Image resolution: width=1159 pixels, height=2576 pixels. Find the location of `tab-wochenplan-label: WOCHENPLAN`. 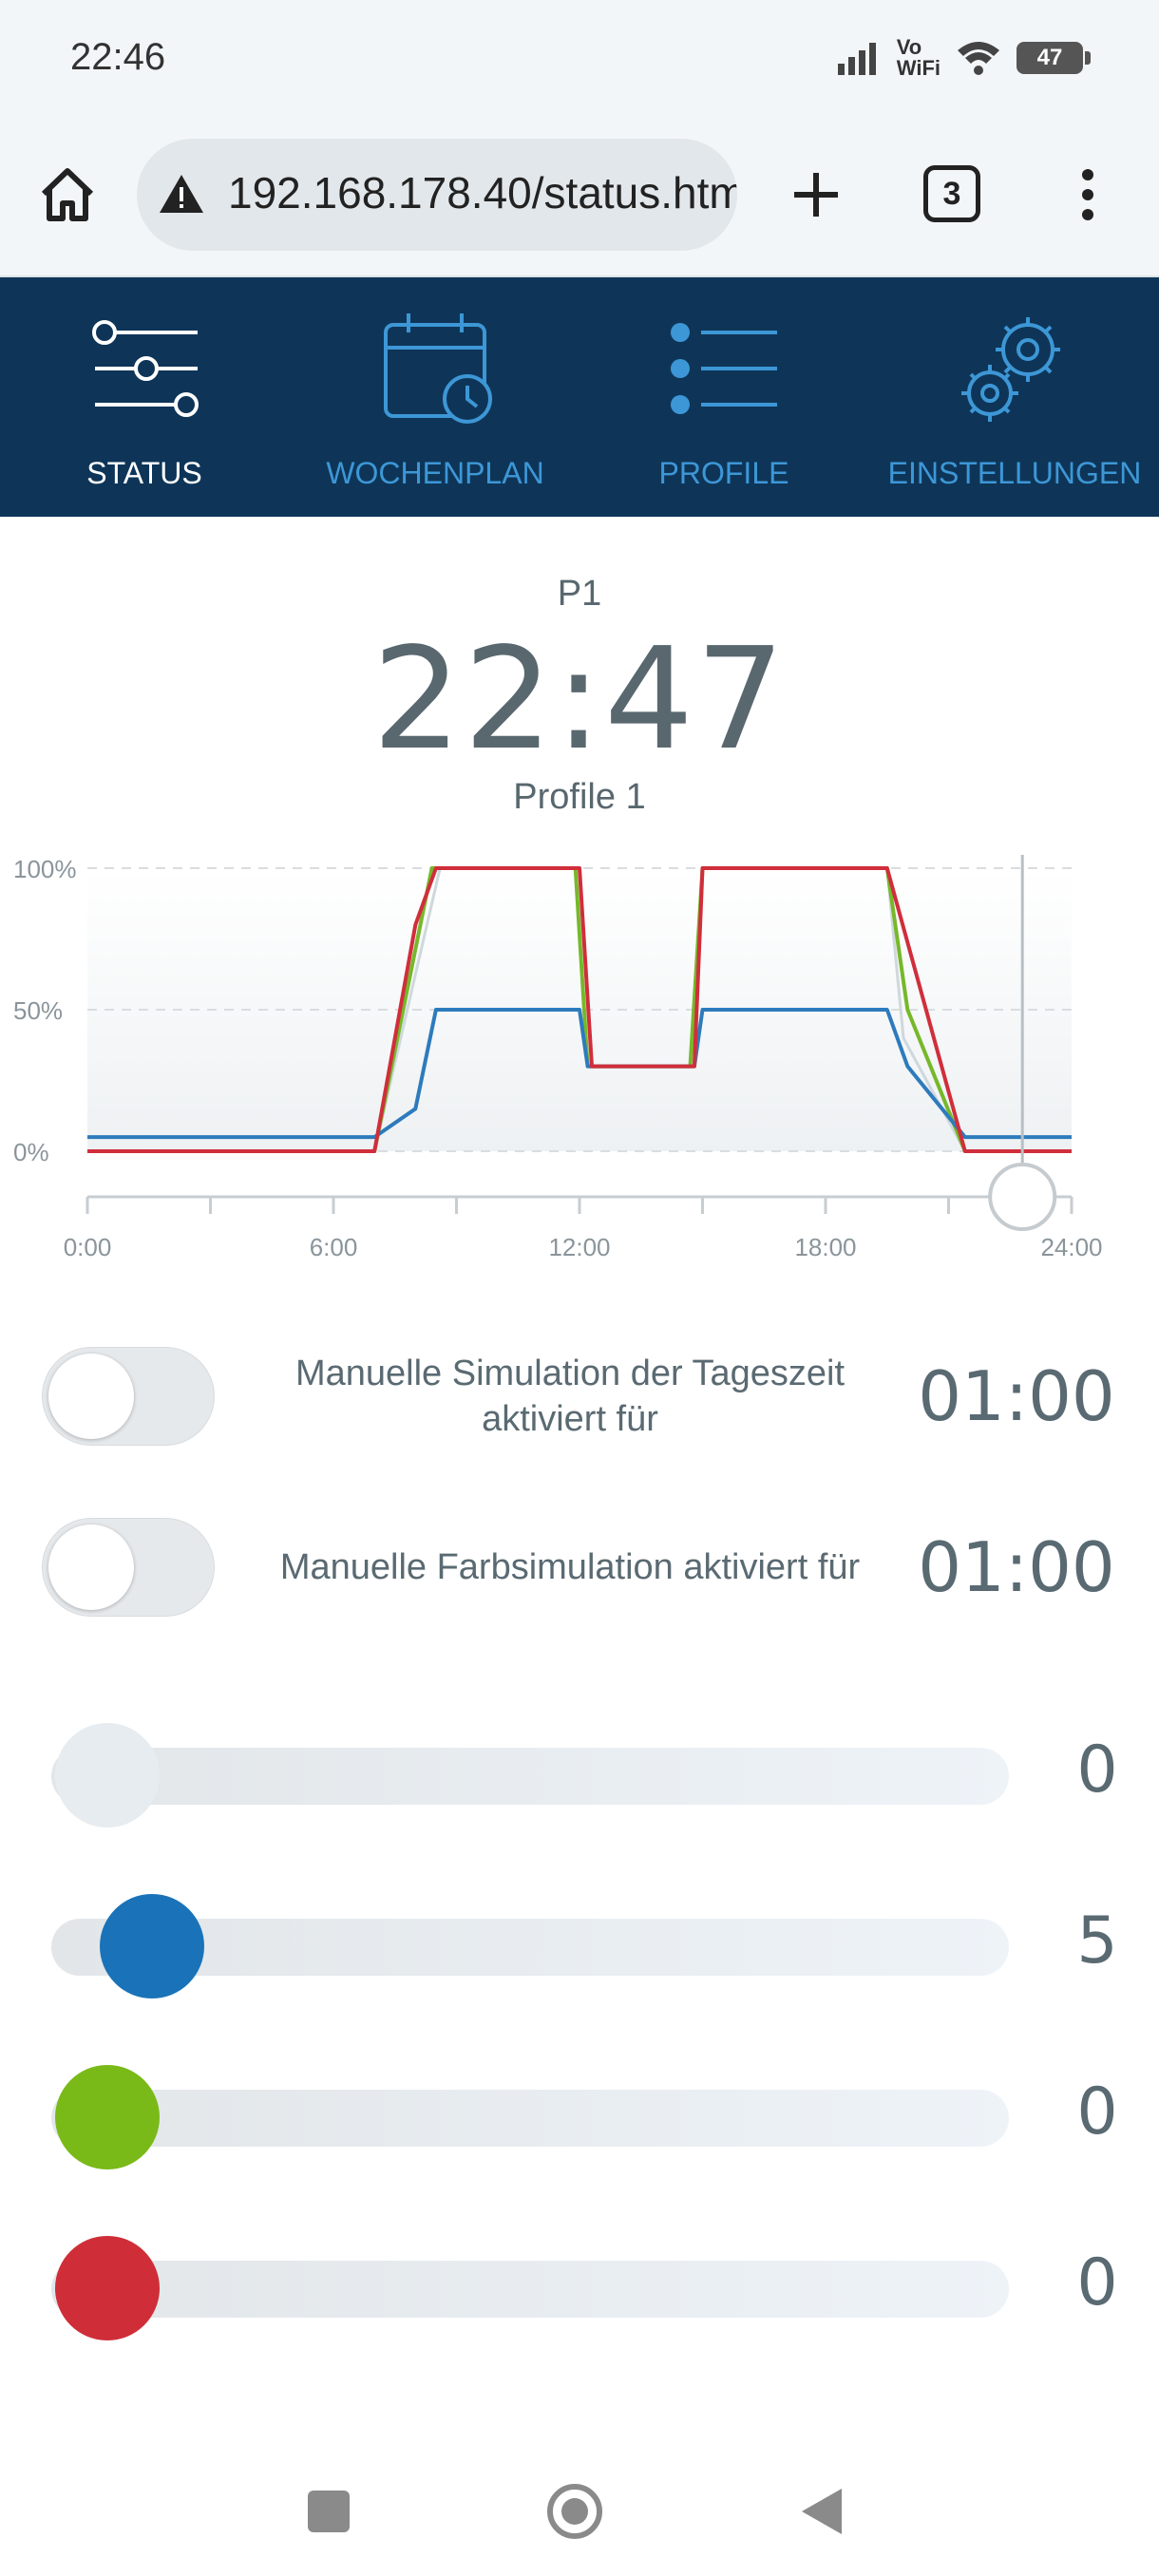

tab-wochenplan-label: WOCHENPLAN is located at coordinates (435, 473).